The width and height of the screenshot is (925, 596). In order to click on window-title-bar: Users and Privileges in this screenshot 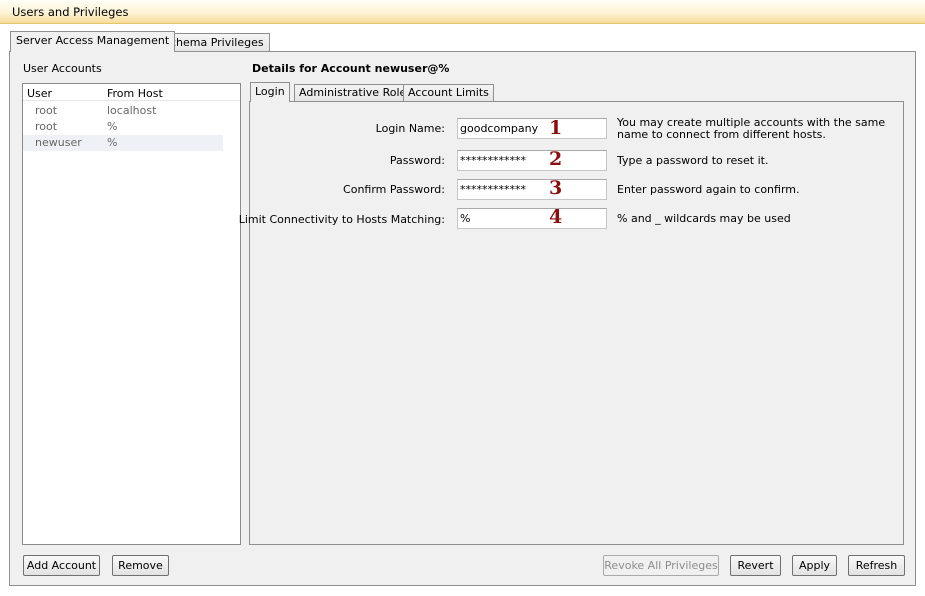, I will do `click(462, 12)`.